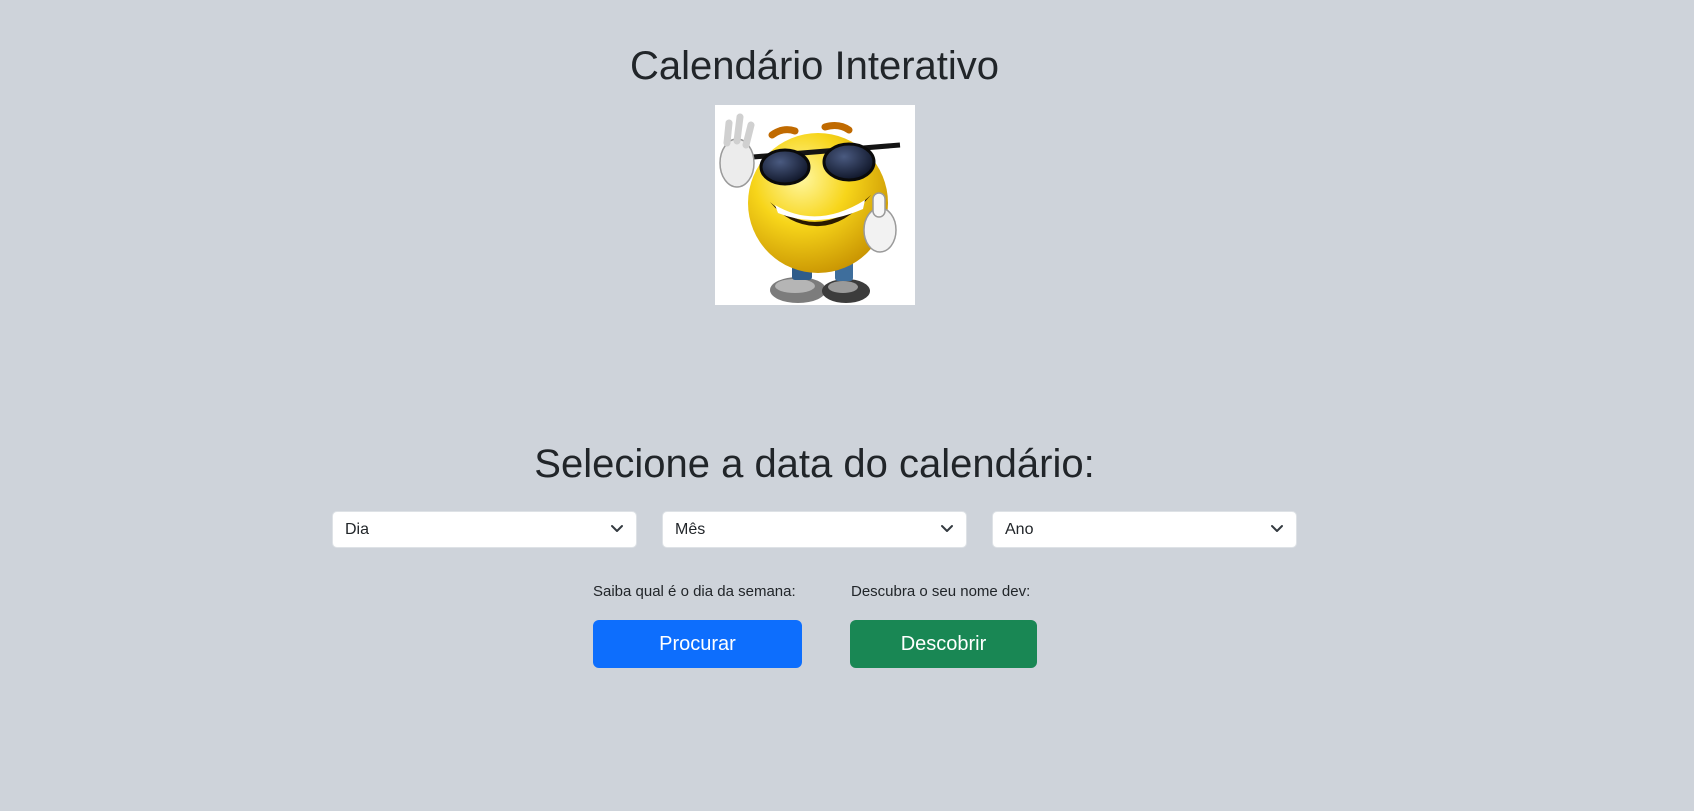 This screenshot has width=1694, height=811. I want to click on day-select-value: Dia, so click(357, 529).